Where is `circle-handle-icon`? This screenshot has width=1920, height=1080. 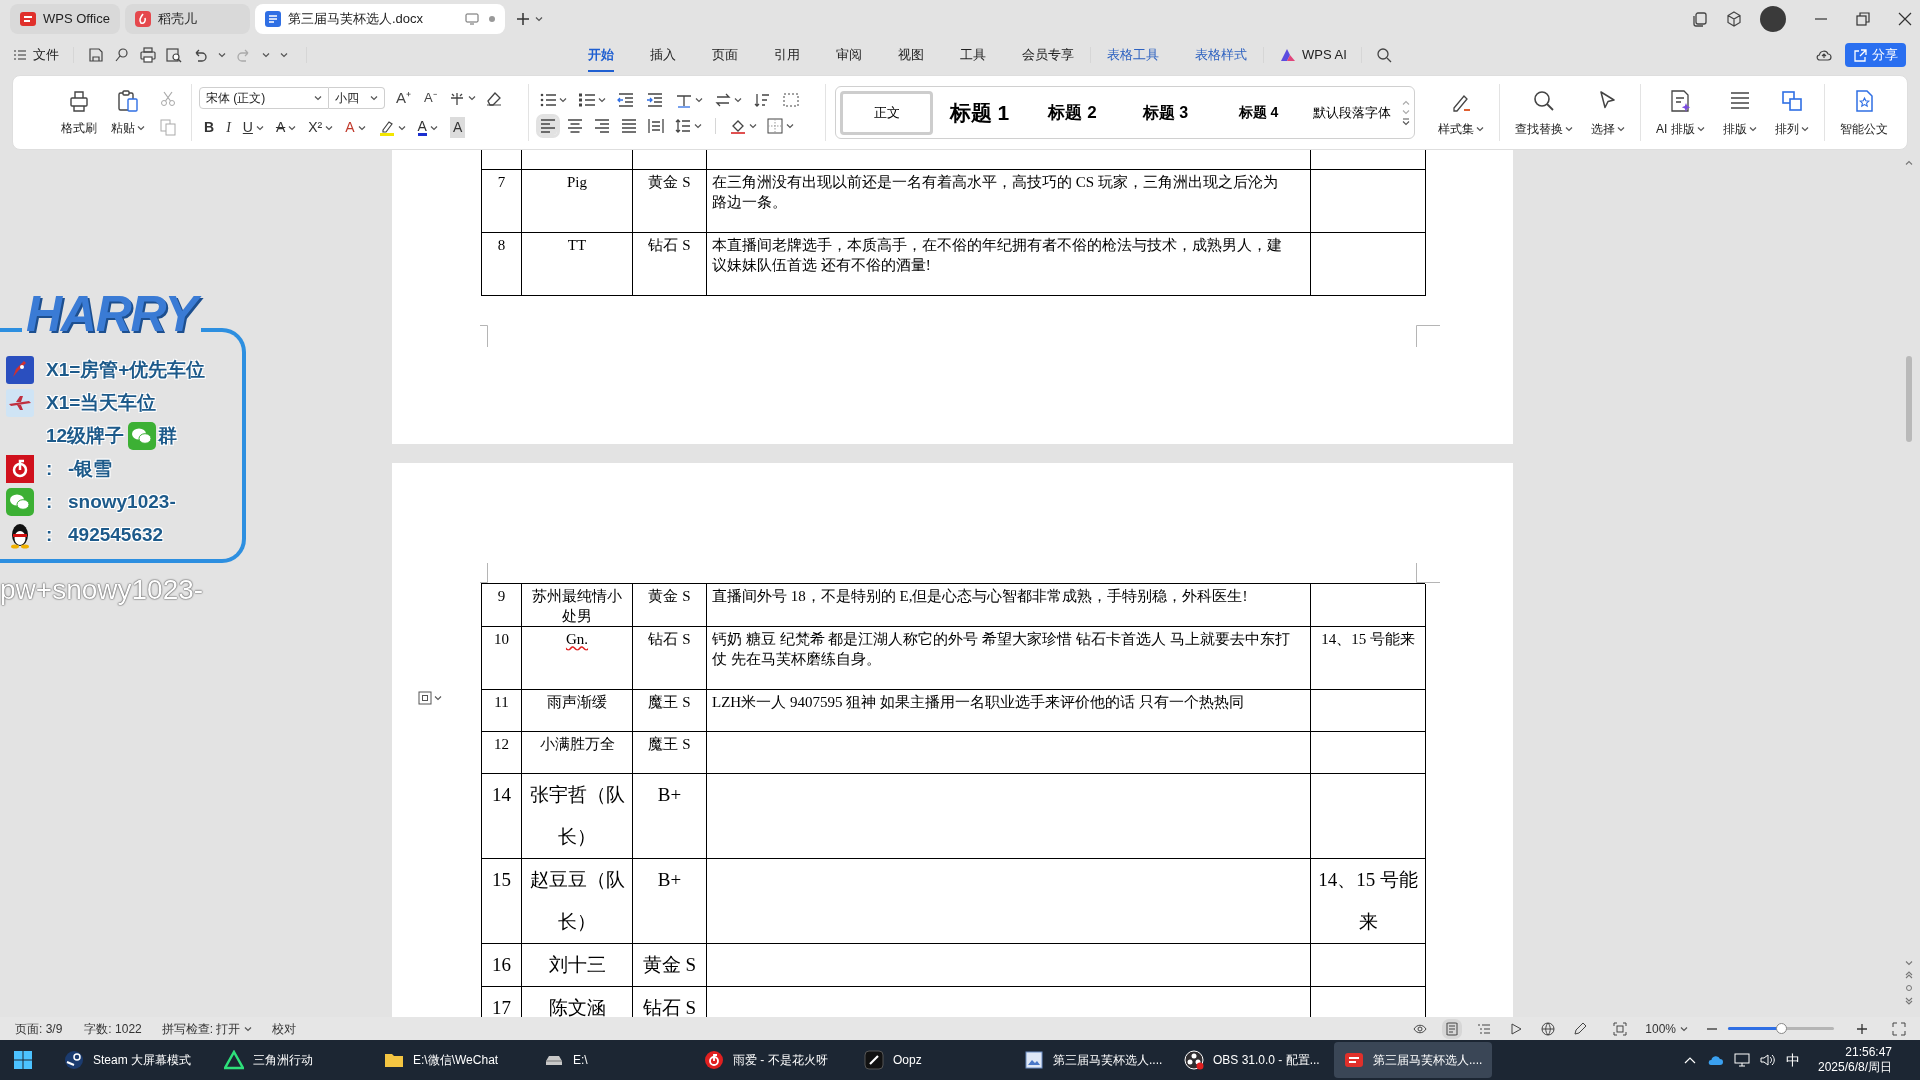
circle-handle-icon is located at coordinates (122, 55).